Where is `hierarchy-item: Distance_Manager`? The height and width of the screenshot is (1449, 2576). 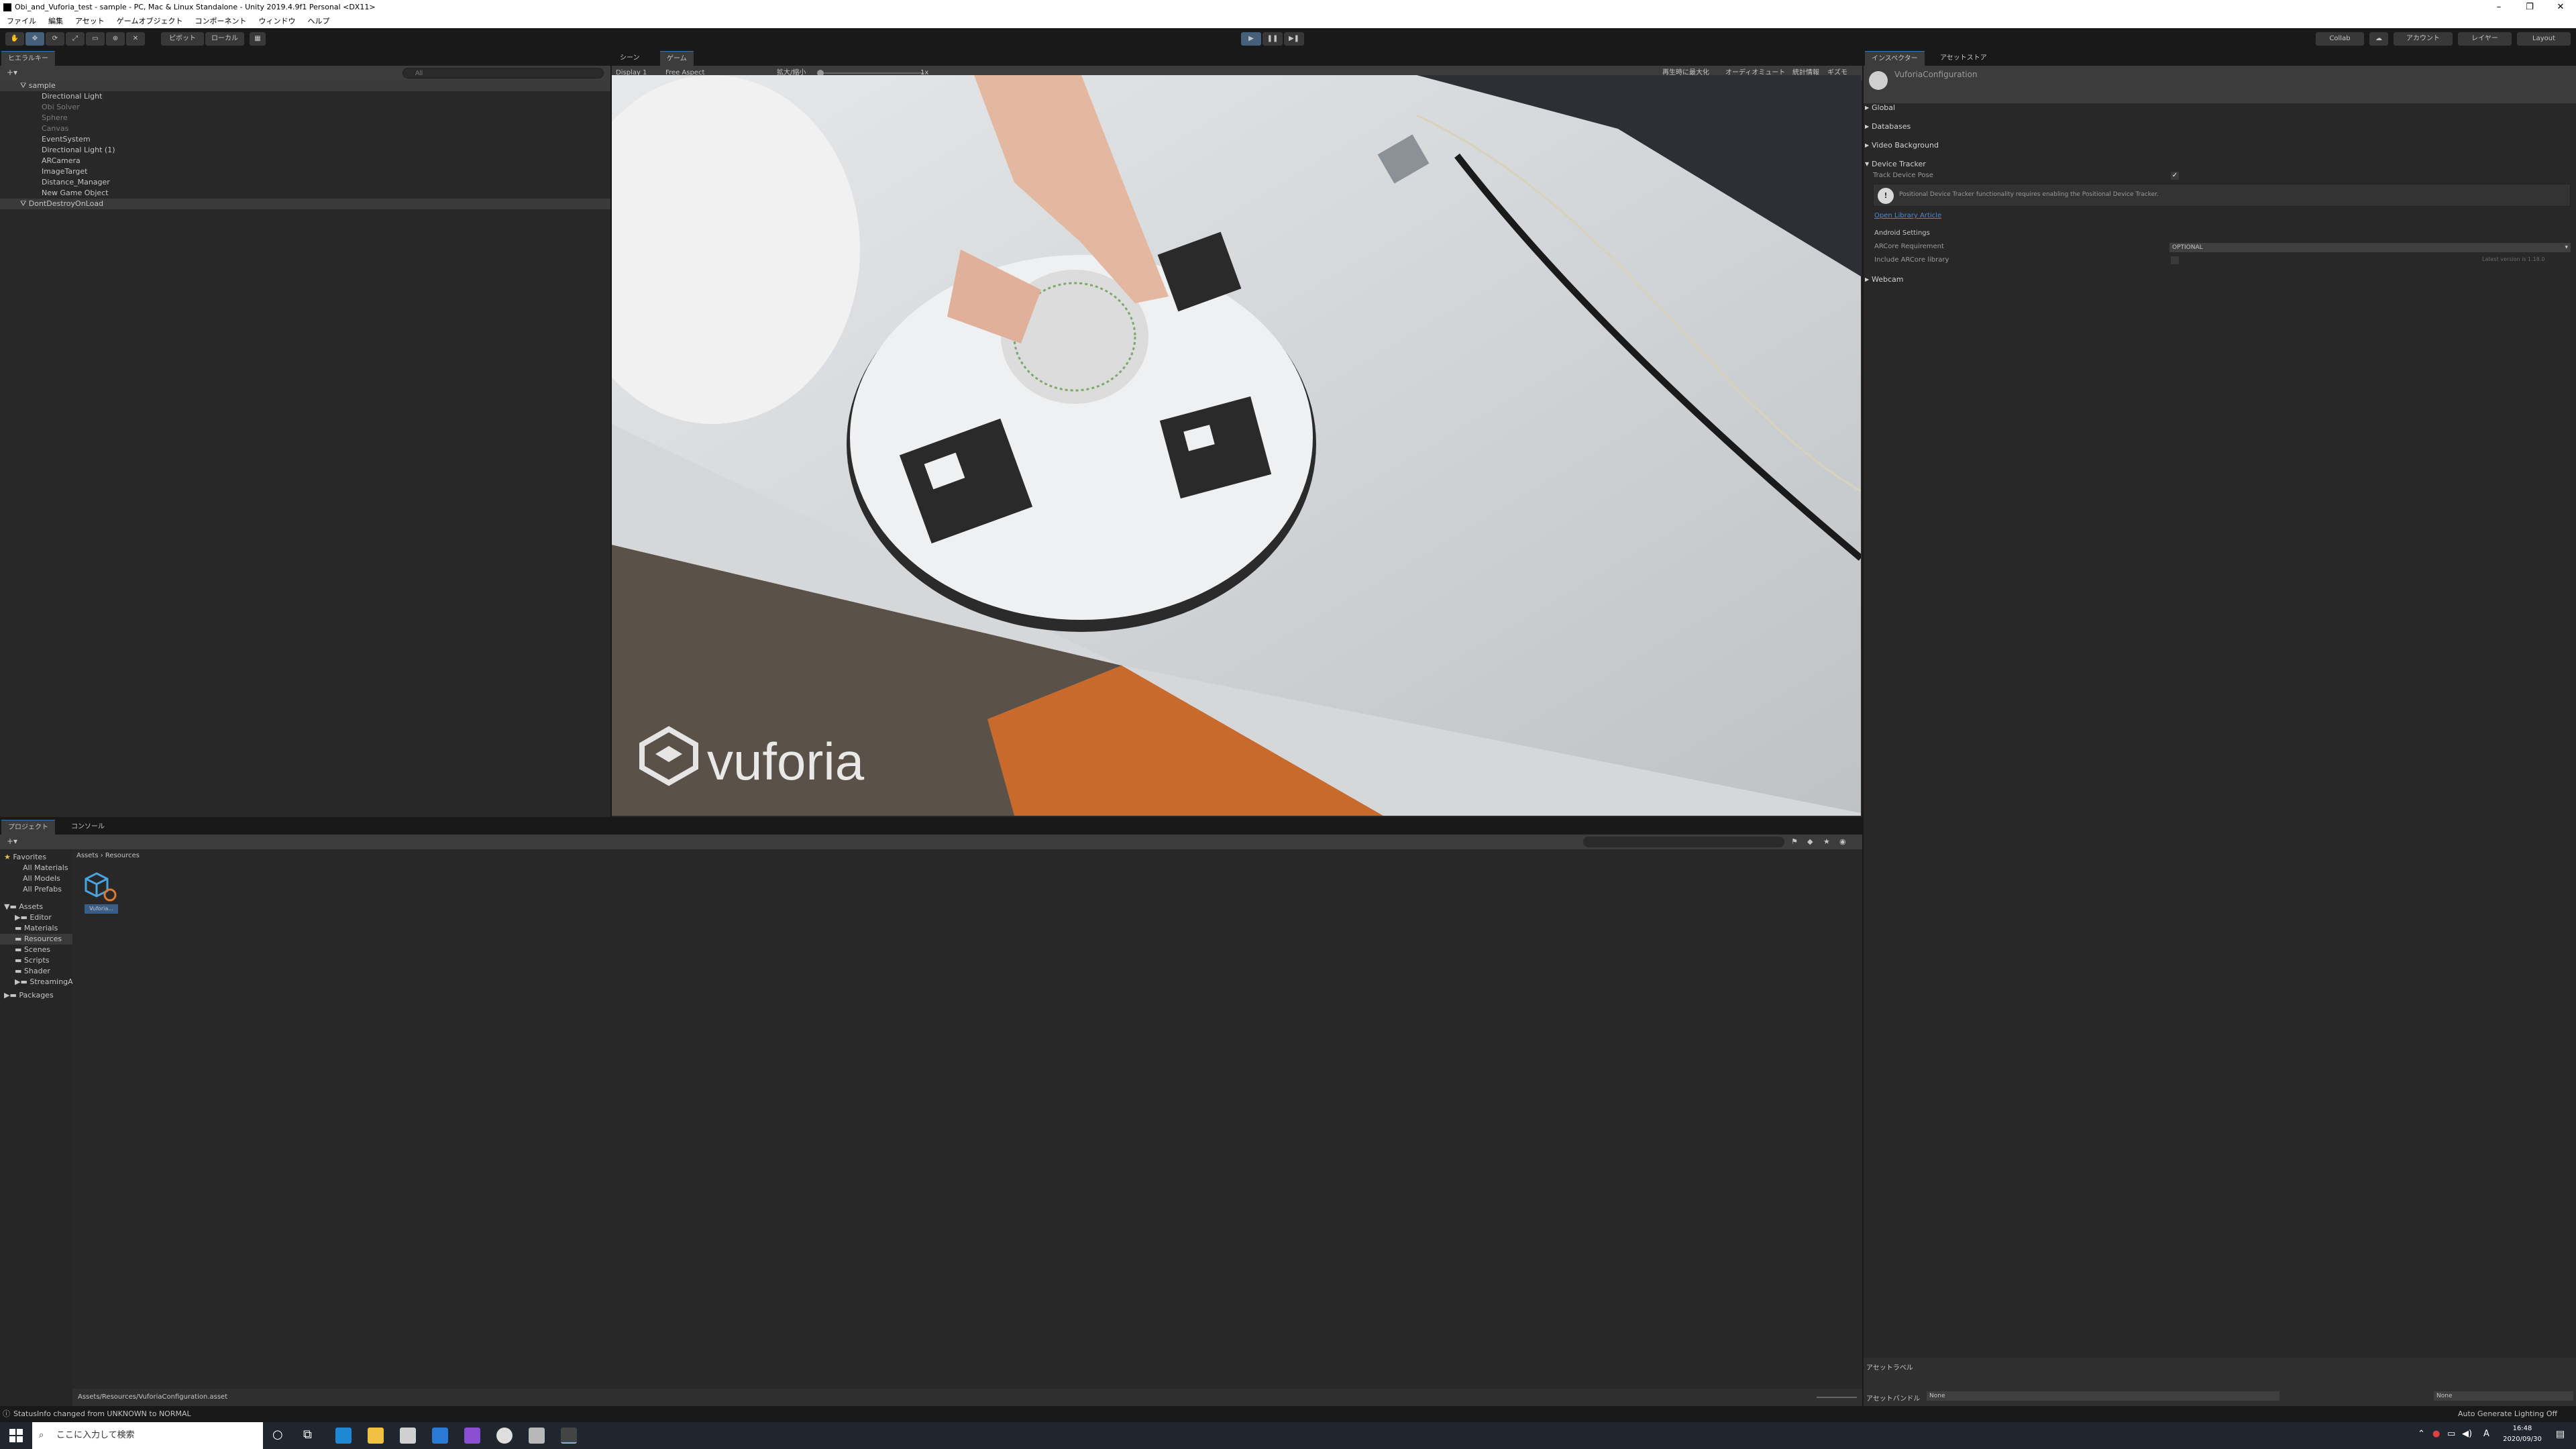
hierarchy-item: Distance_Manager is located at coordinates (55, 182).